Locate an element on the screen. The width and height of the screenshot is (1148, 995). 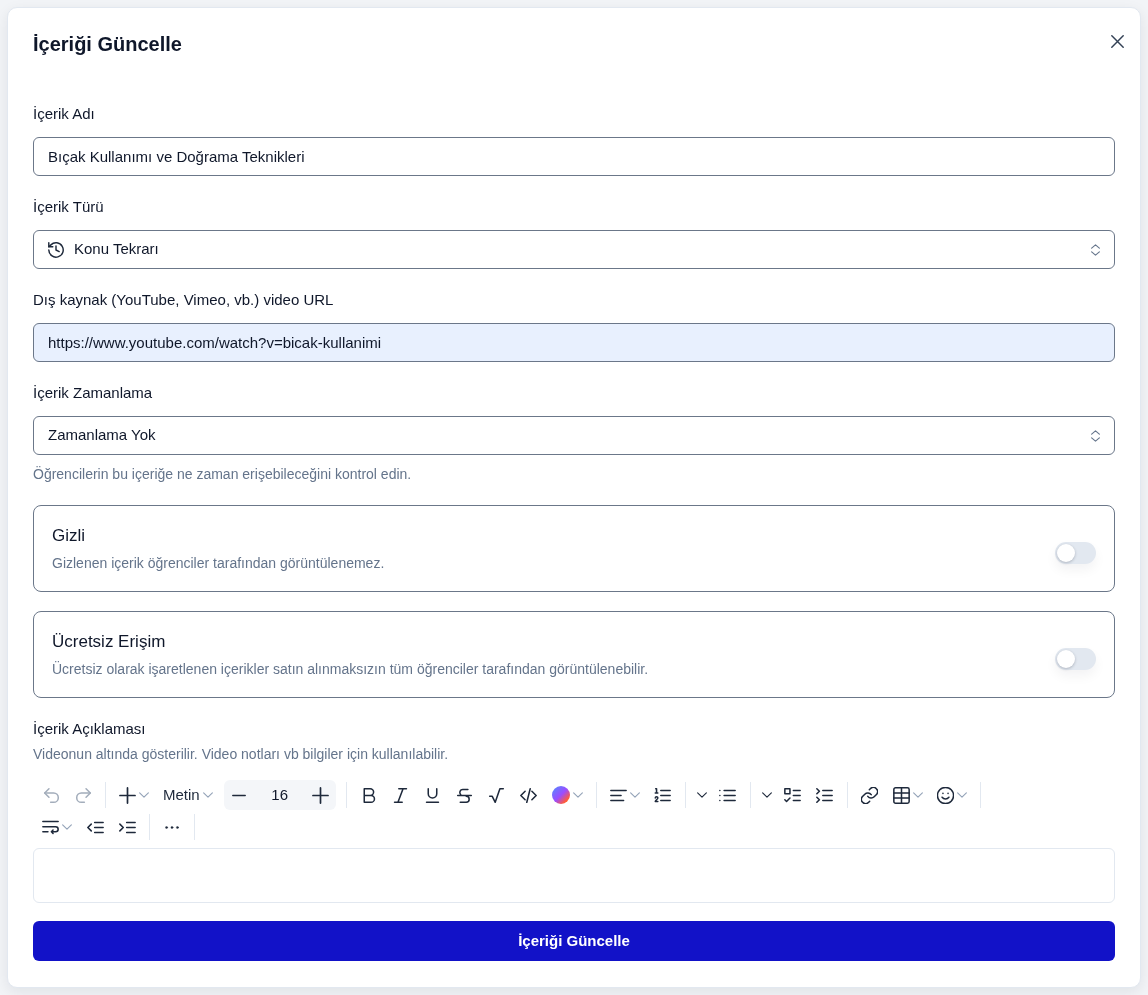
field-label: İçerik Açıklaması is located at coordinates (90, 729).